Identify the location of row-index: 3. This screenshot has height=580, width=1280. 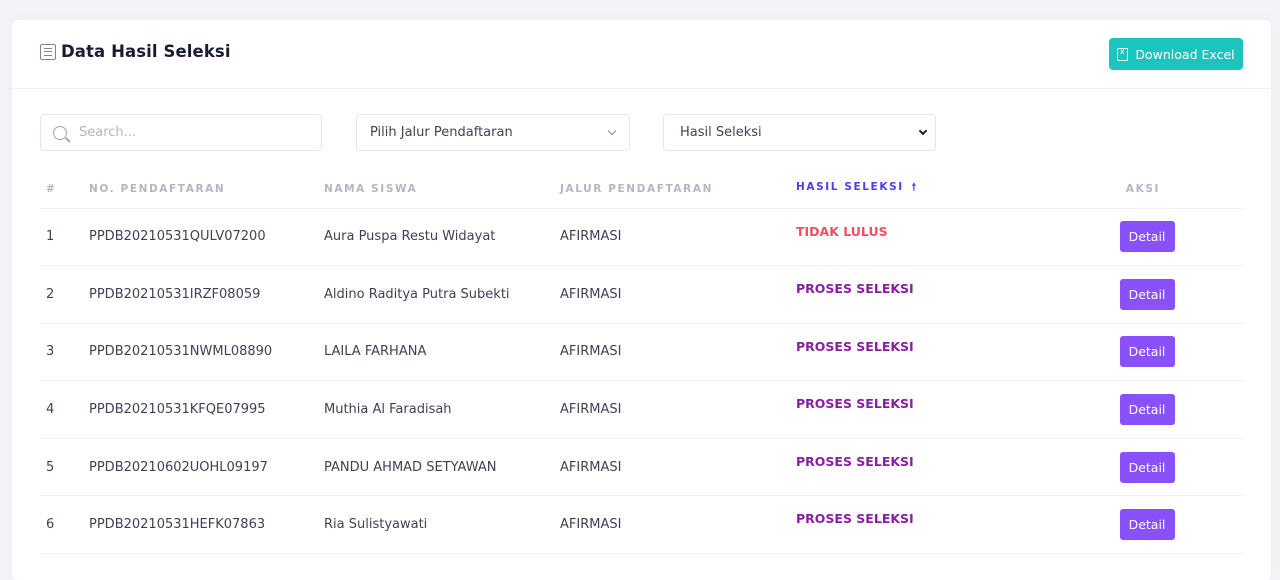
(64, 352).